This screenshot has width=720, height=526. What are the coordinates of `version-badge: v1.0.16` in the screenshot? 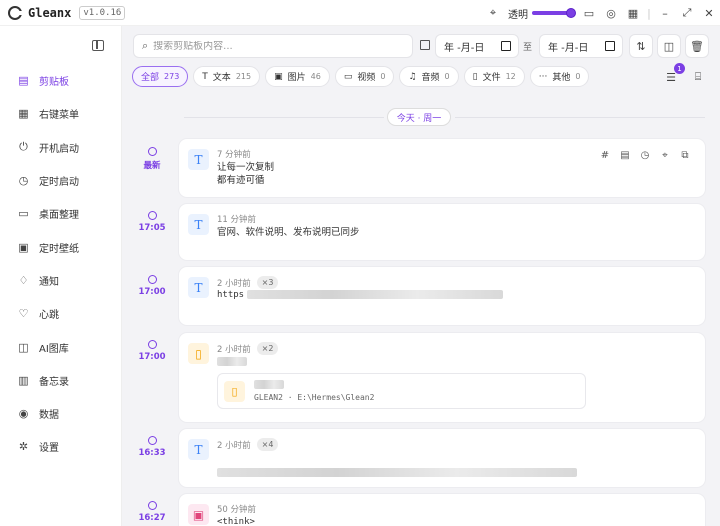 It's located at (102, 12).